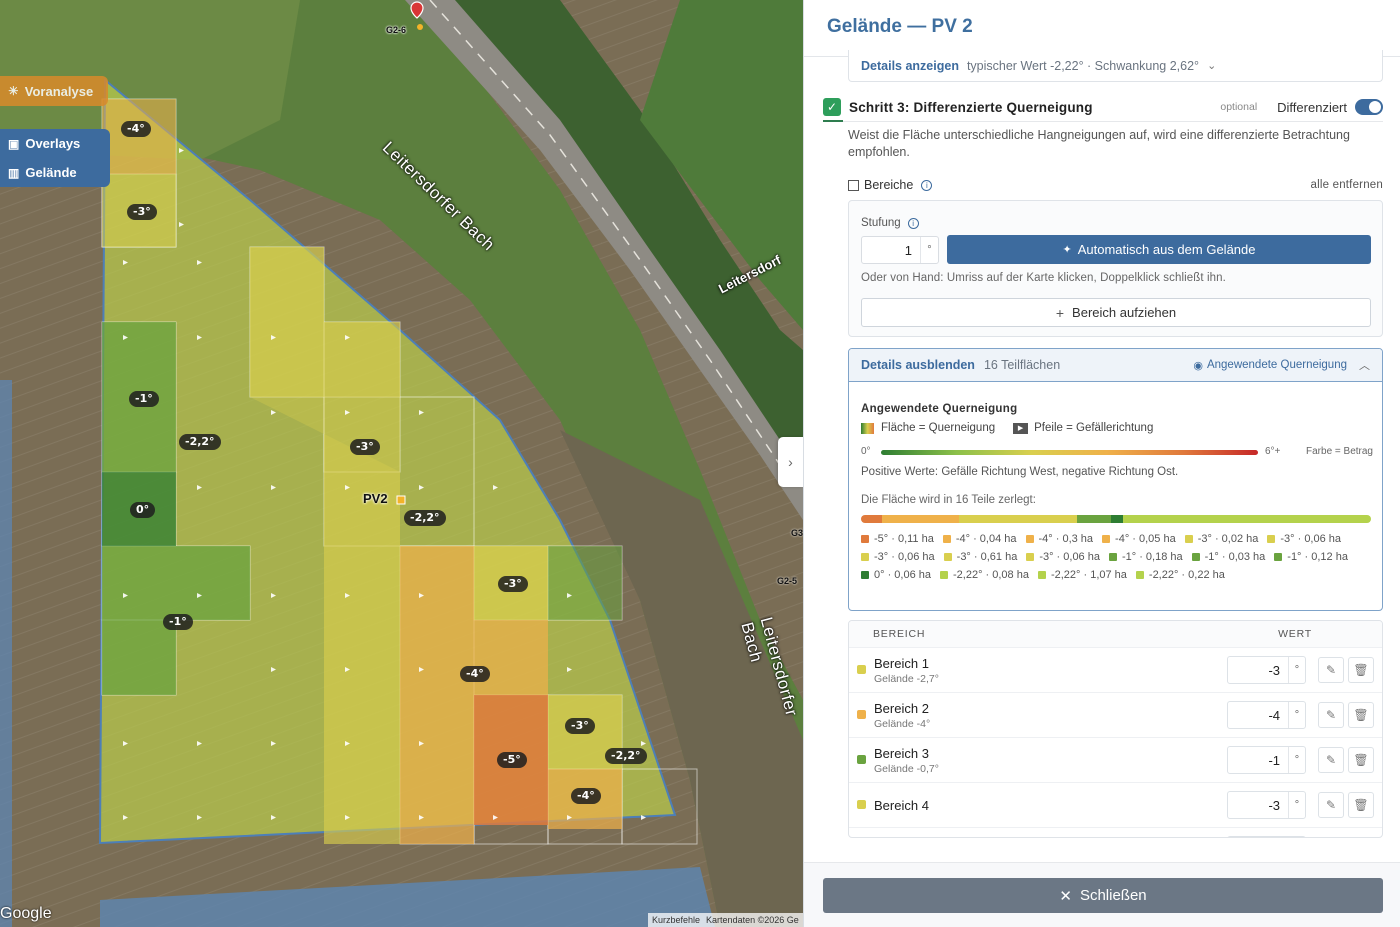 The image size is (1400, 927). I want to click on step3-title: Schritt 3: Differenzierte Querneigung, so click(971, 107).